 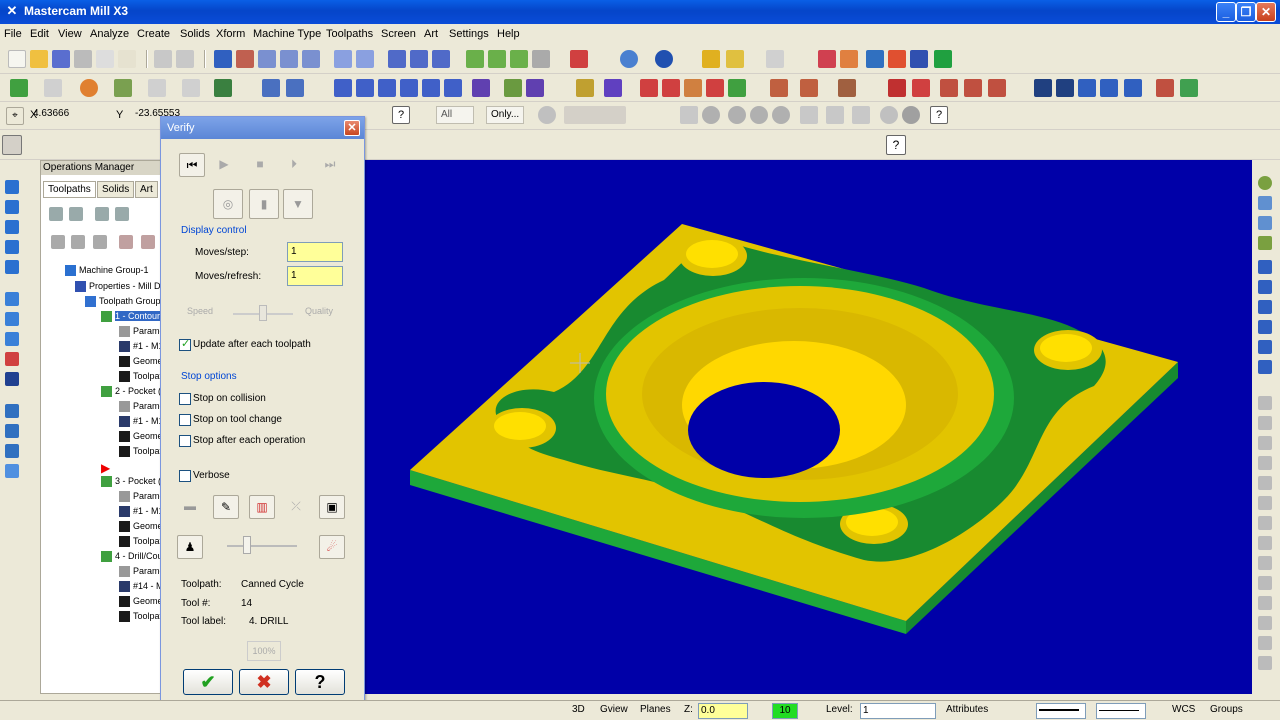 I want to click on gear-icon, so click(x=547, y=115).